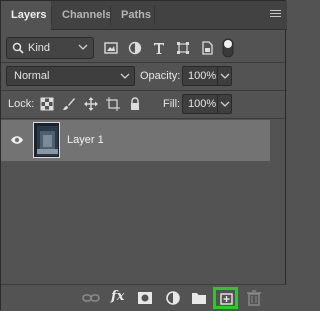 The height and width of the screenshot is (311, 320). Describe the element at coordinates (18, 48) in the screenshot. I see `search-icon` at that location.